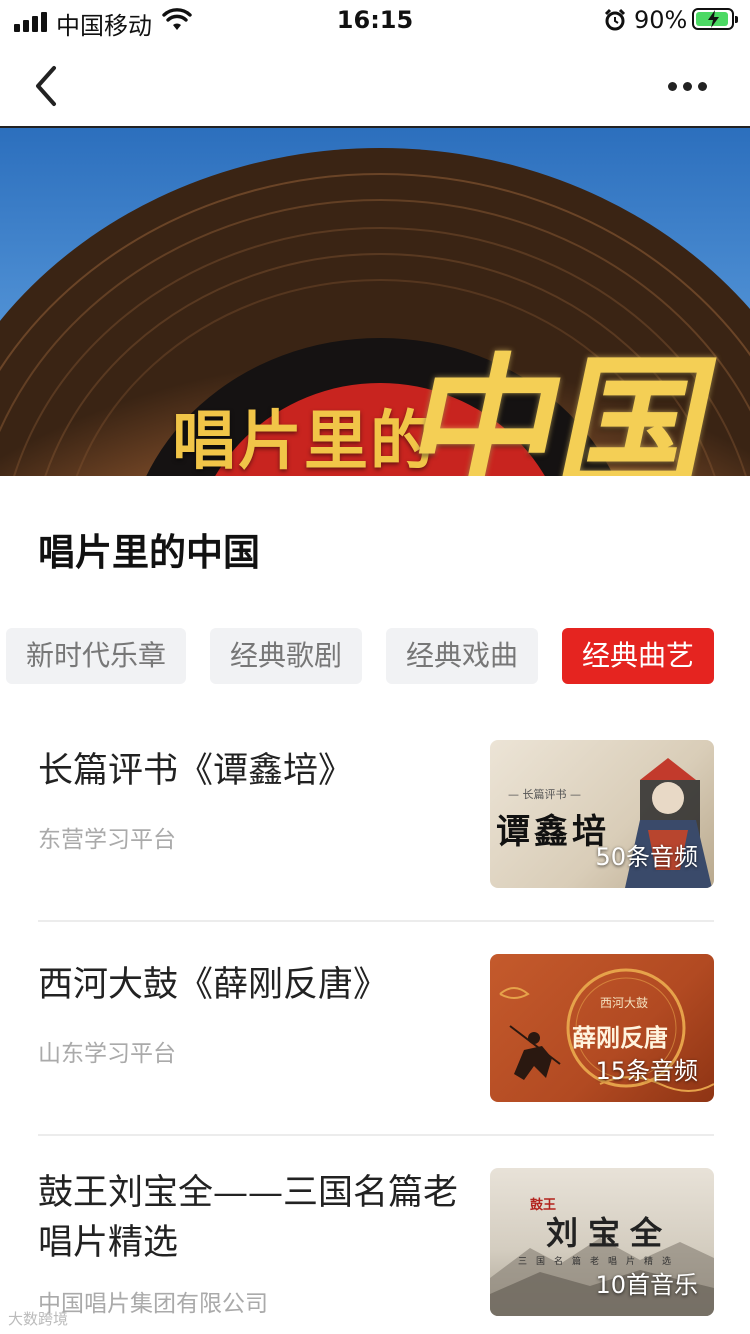 The image size is (750, 1334). I want to click on wifi-icon, so click(177, 19).